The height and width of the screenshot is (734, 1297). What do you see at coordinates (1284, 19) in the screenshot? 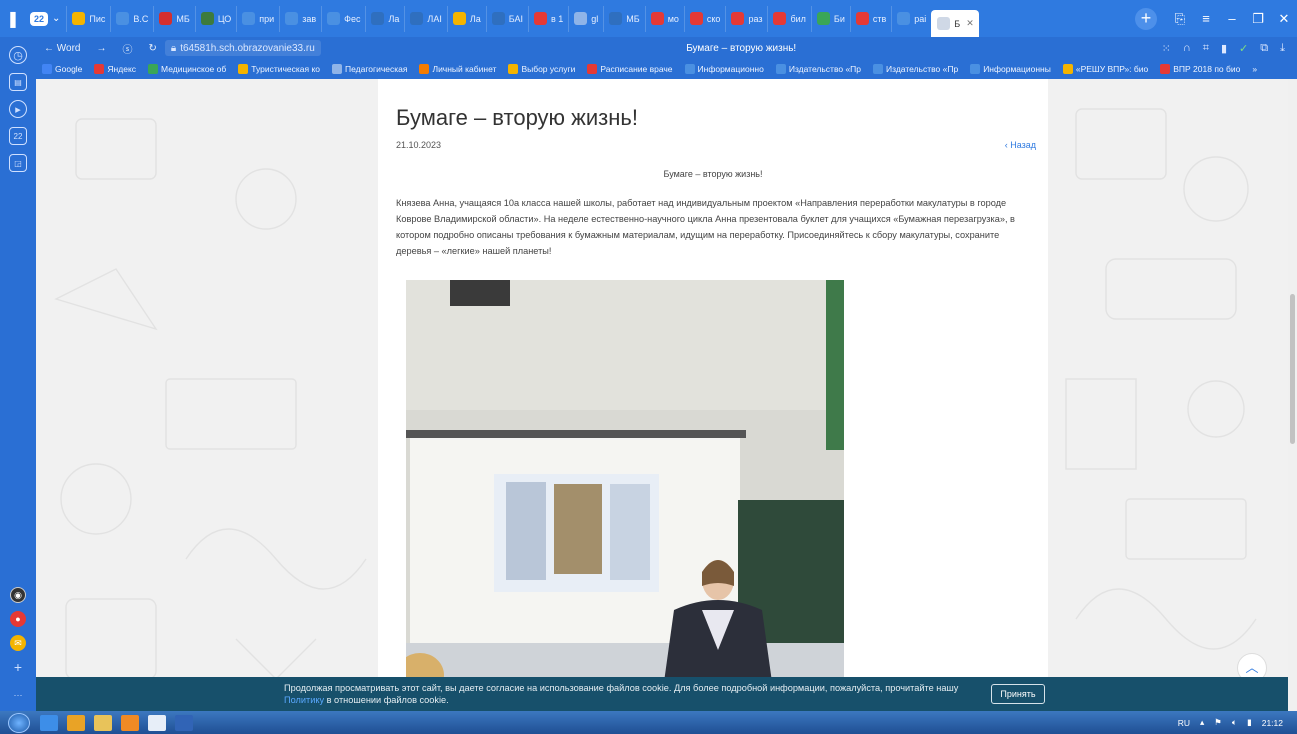
I see `close-button: ✕` at bounding box center [1284, 19].